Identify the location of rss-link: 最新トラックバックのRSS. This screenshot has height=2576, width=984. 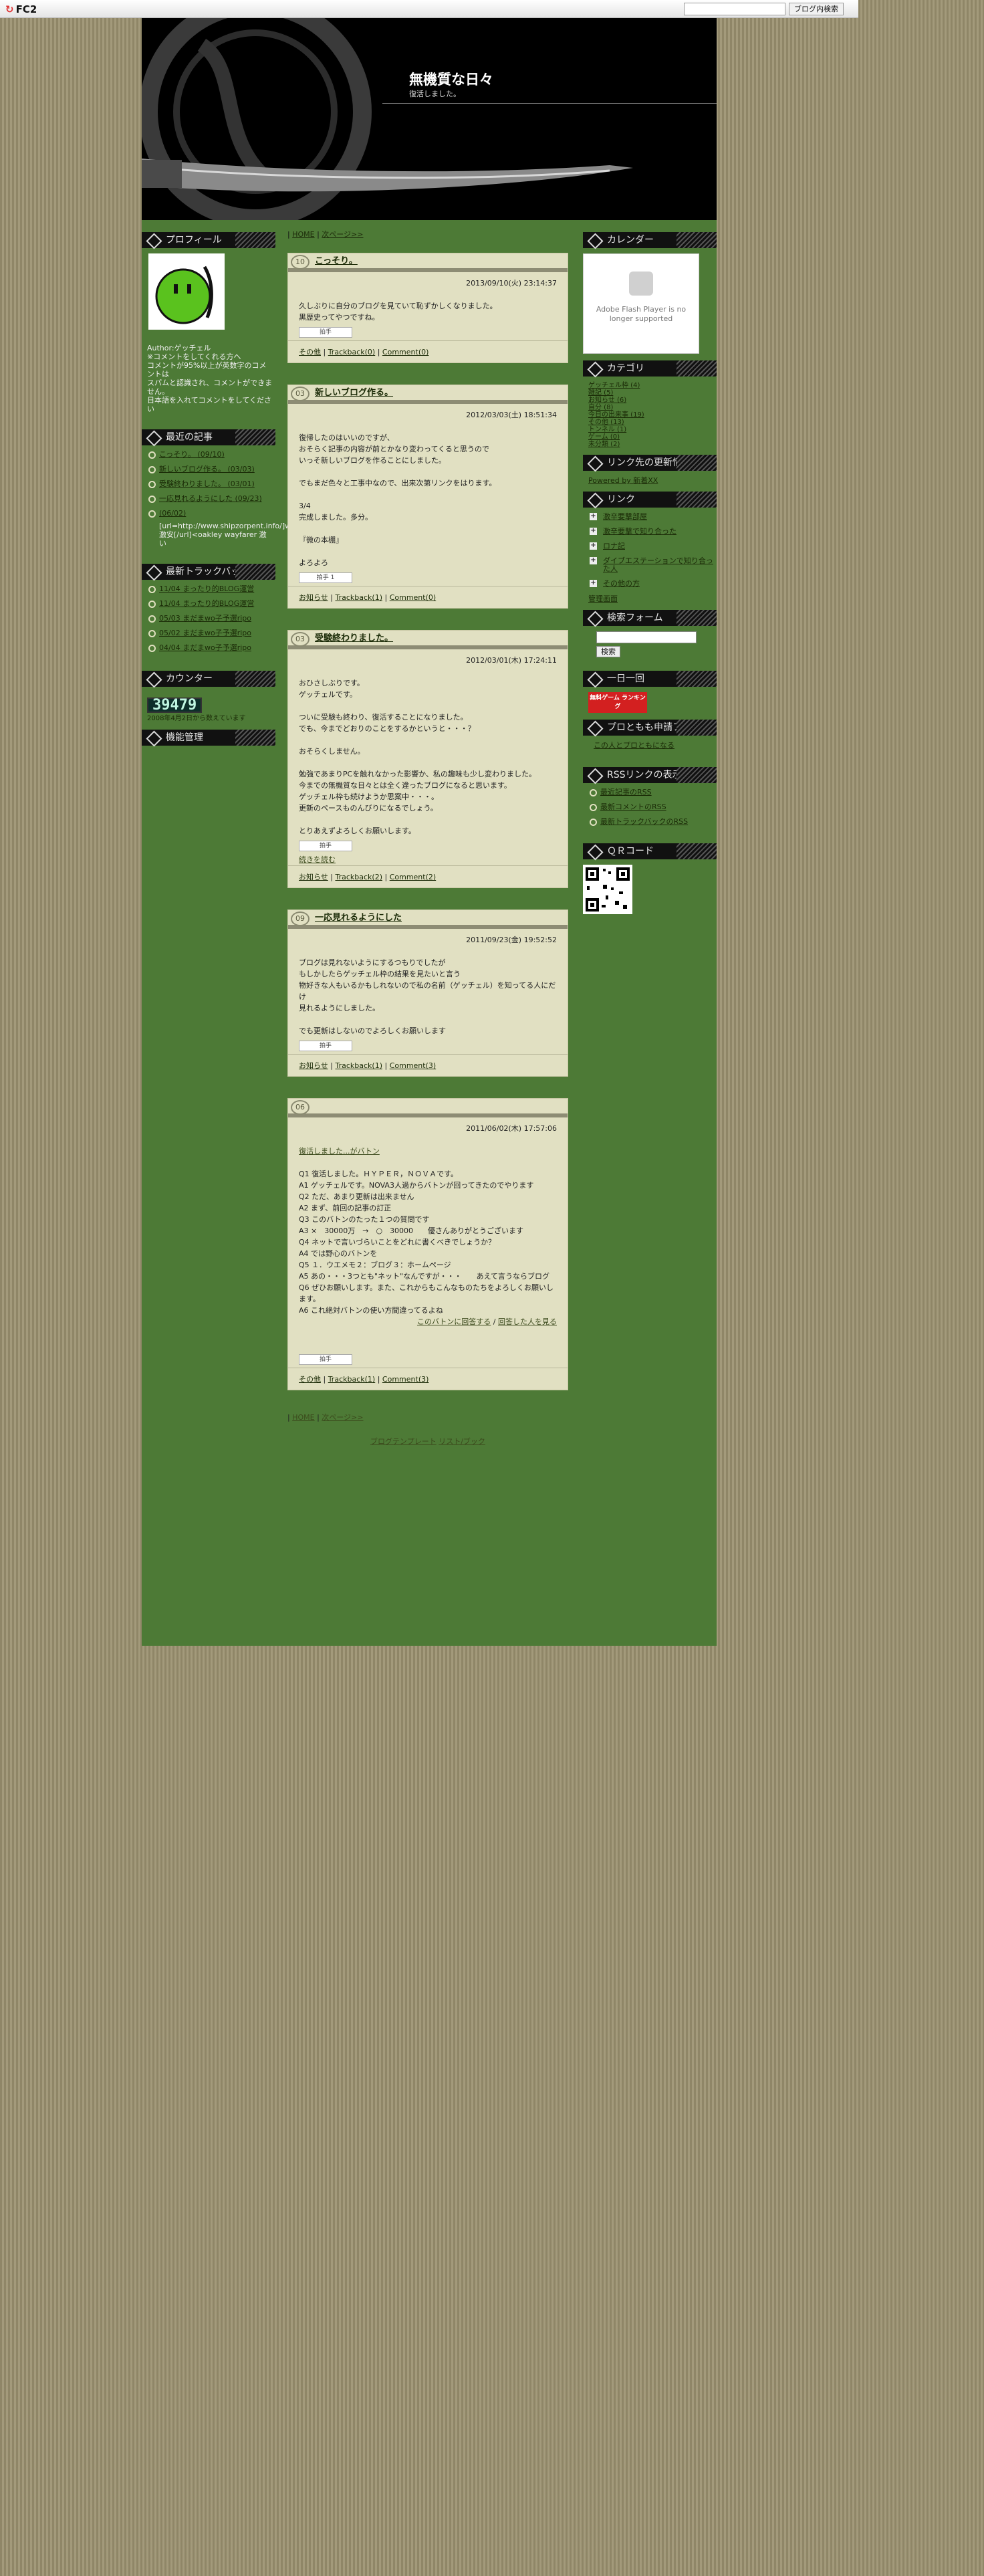
(644, 821).